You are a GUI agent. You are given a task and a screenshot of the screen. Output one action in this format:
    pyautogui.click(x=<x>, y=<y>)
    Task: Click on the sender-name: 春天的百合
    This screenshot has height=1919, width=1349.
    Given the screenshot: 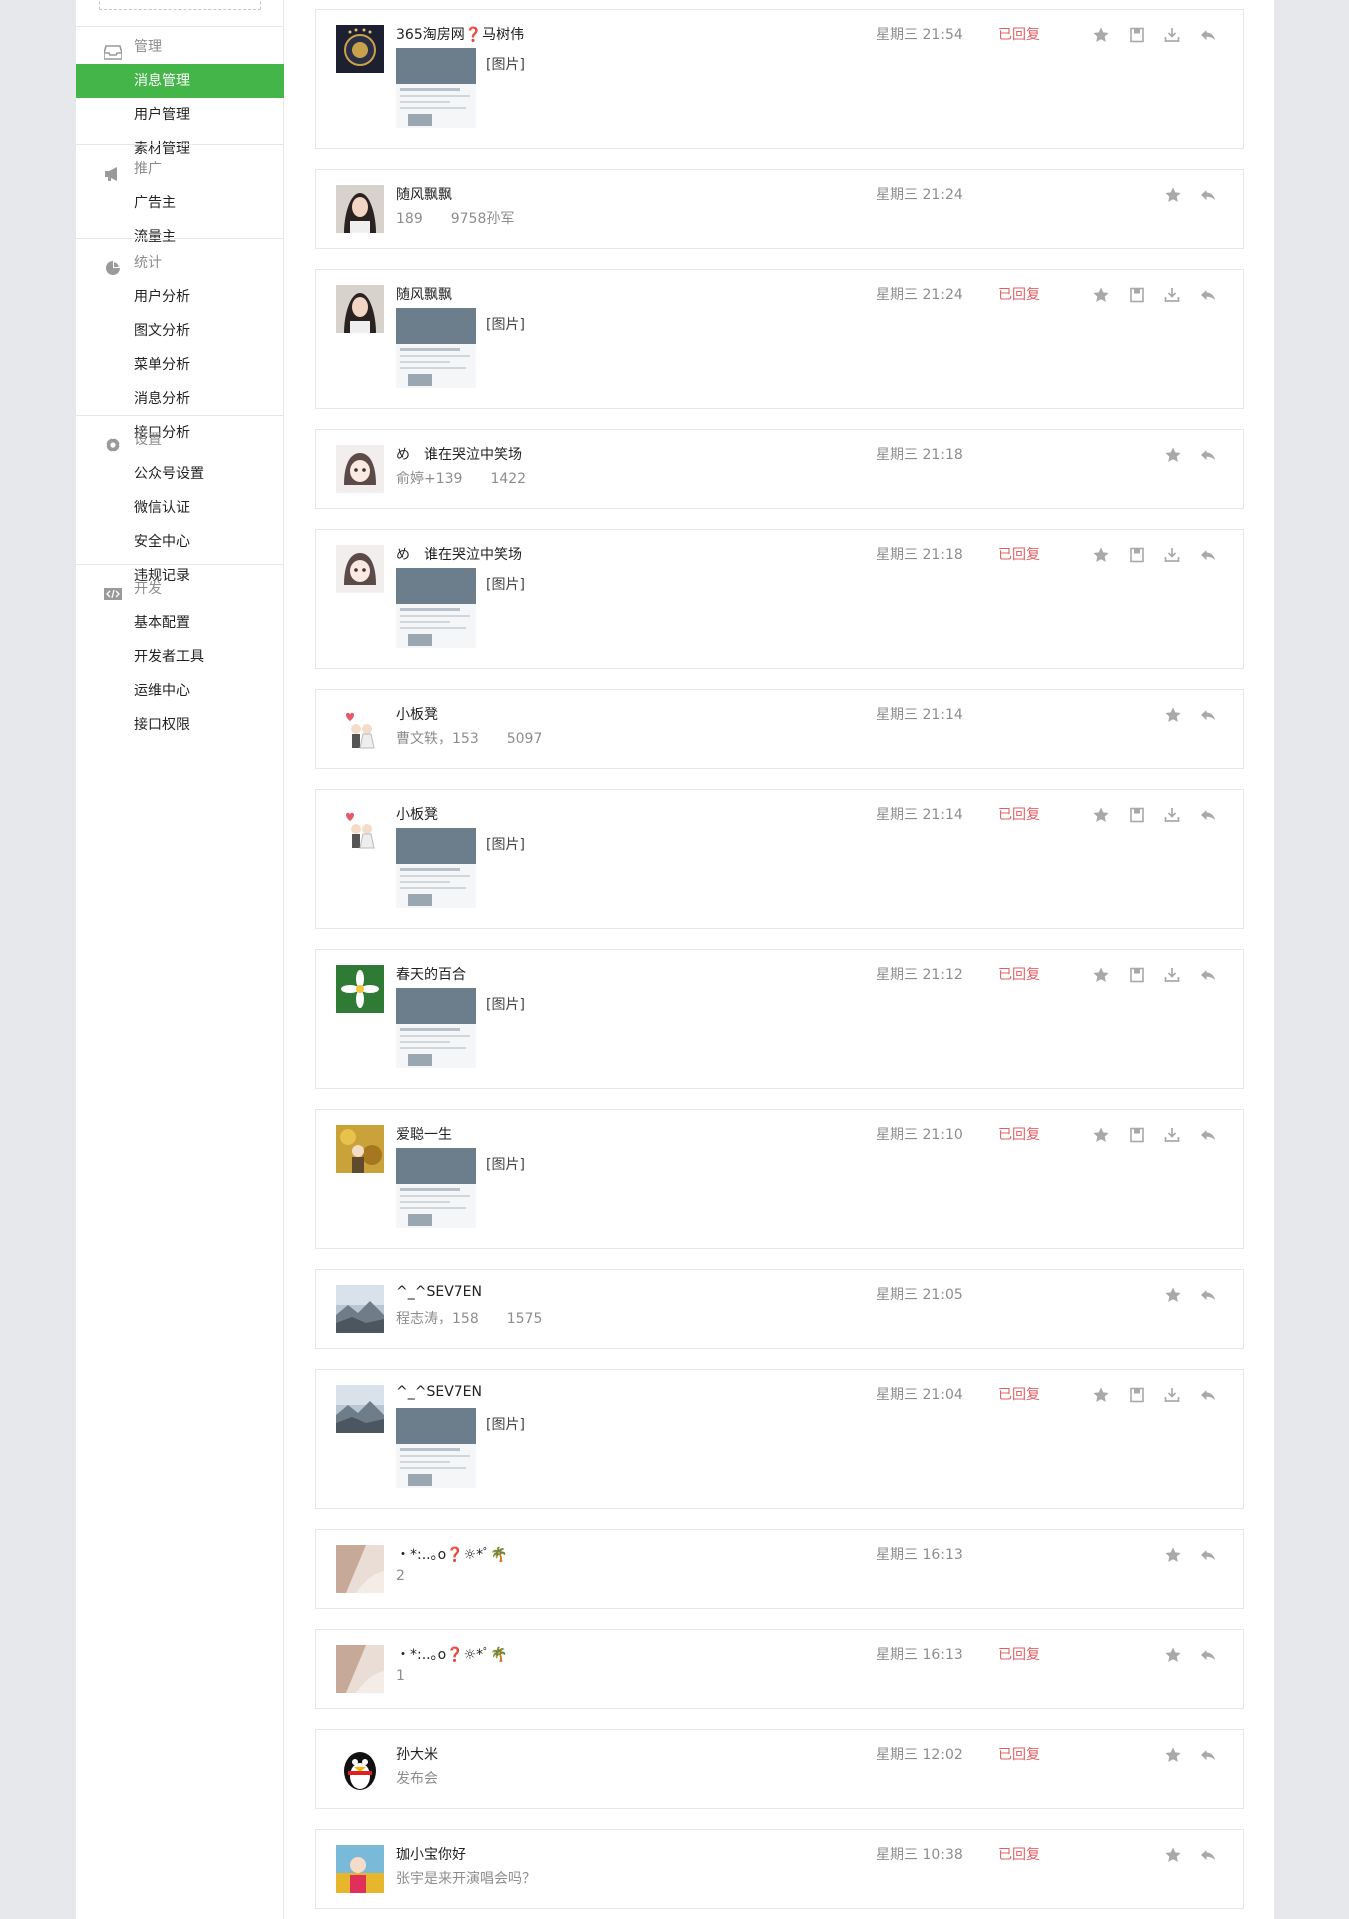 What is the action you would take?
    pyautogui.click(x=431, y=974)
    